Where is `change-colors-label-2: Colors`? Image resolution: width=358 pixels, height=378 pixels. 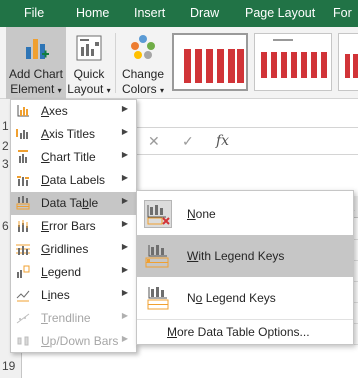 change-colors-label-2: Colors is located at coordinates (139, 89).